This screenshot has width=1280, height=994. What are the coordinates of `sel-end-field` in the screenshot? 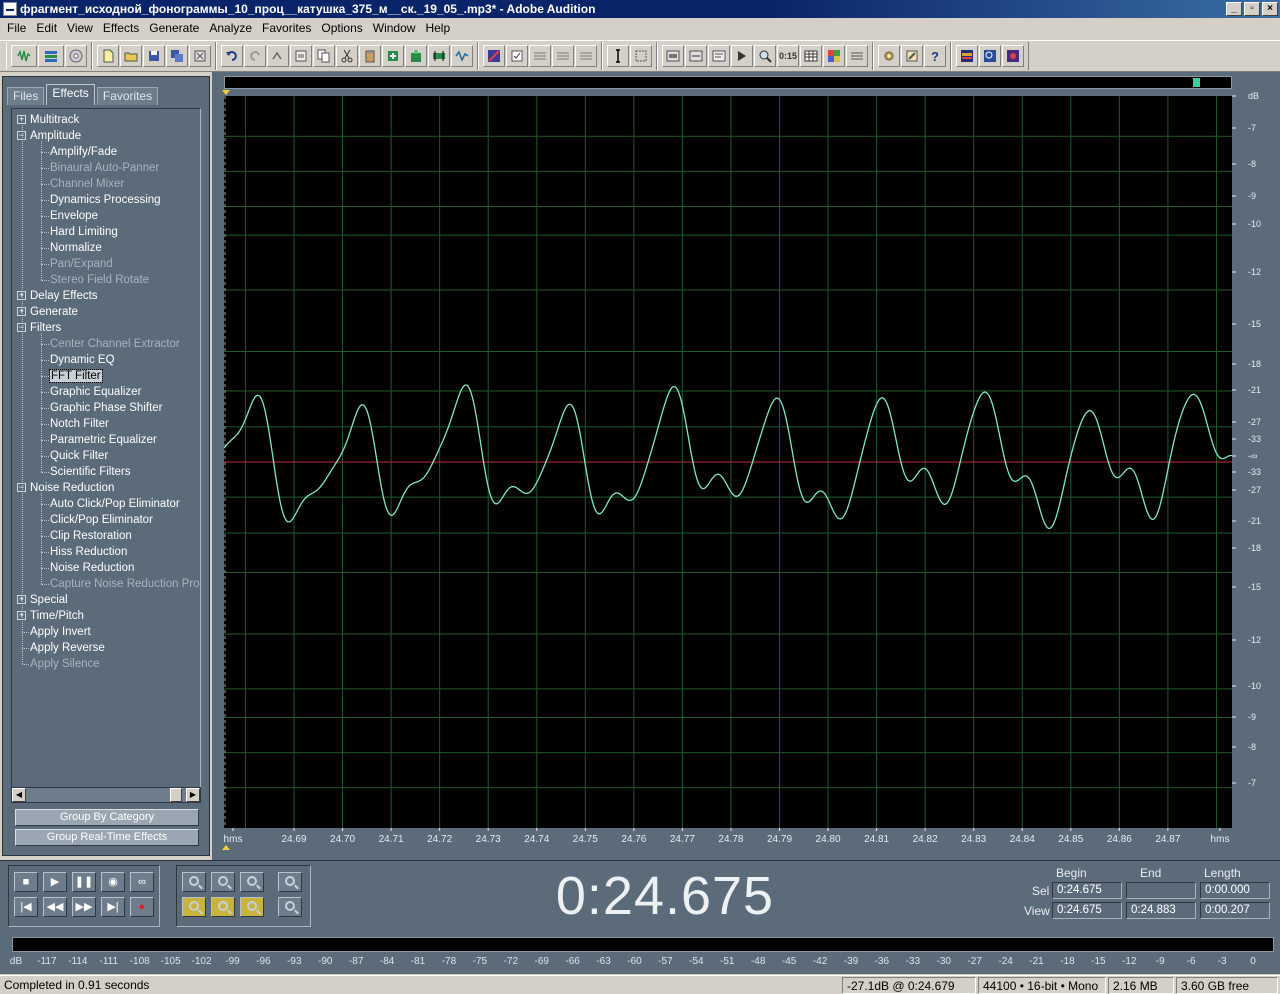 It's located at (1161, 890).